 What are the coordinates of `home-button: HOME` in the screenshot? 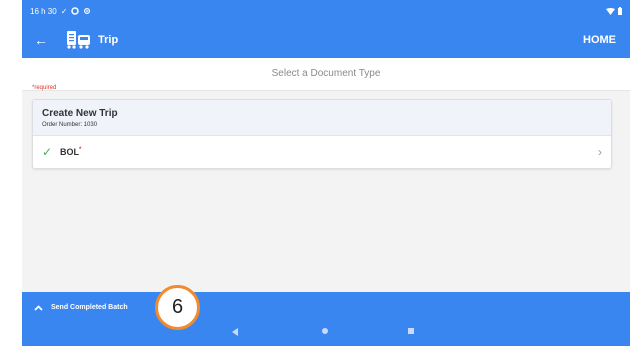 It's located at (599, 40).